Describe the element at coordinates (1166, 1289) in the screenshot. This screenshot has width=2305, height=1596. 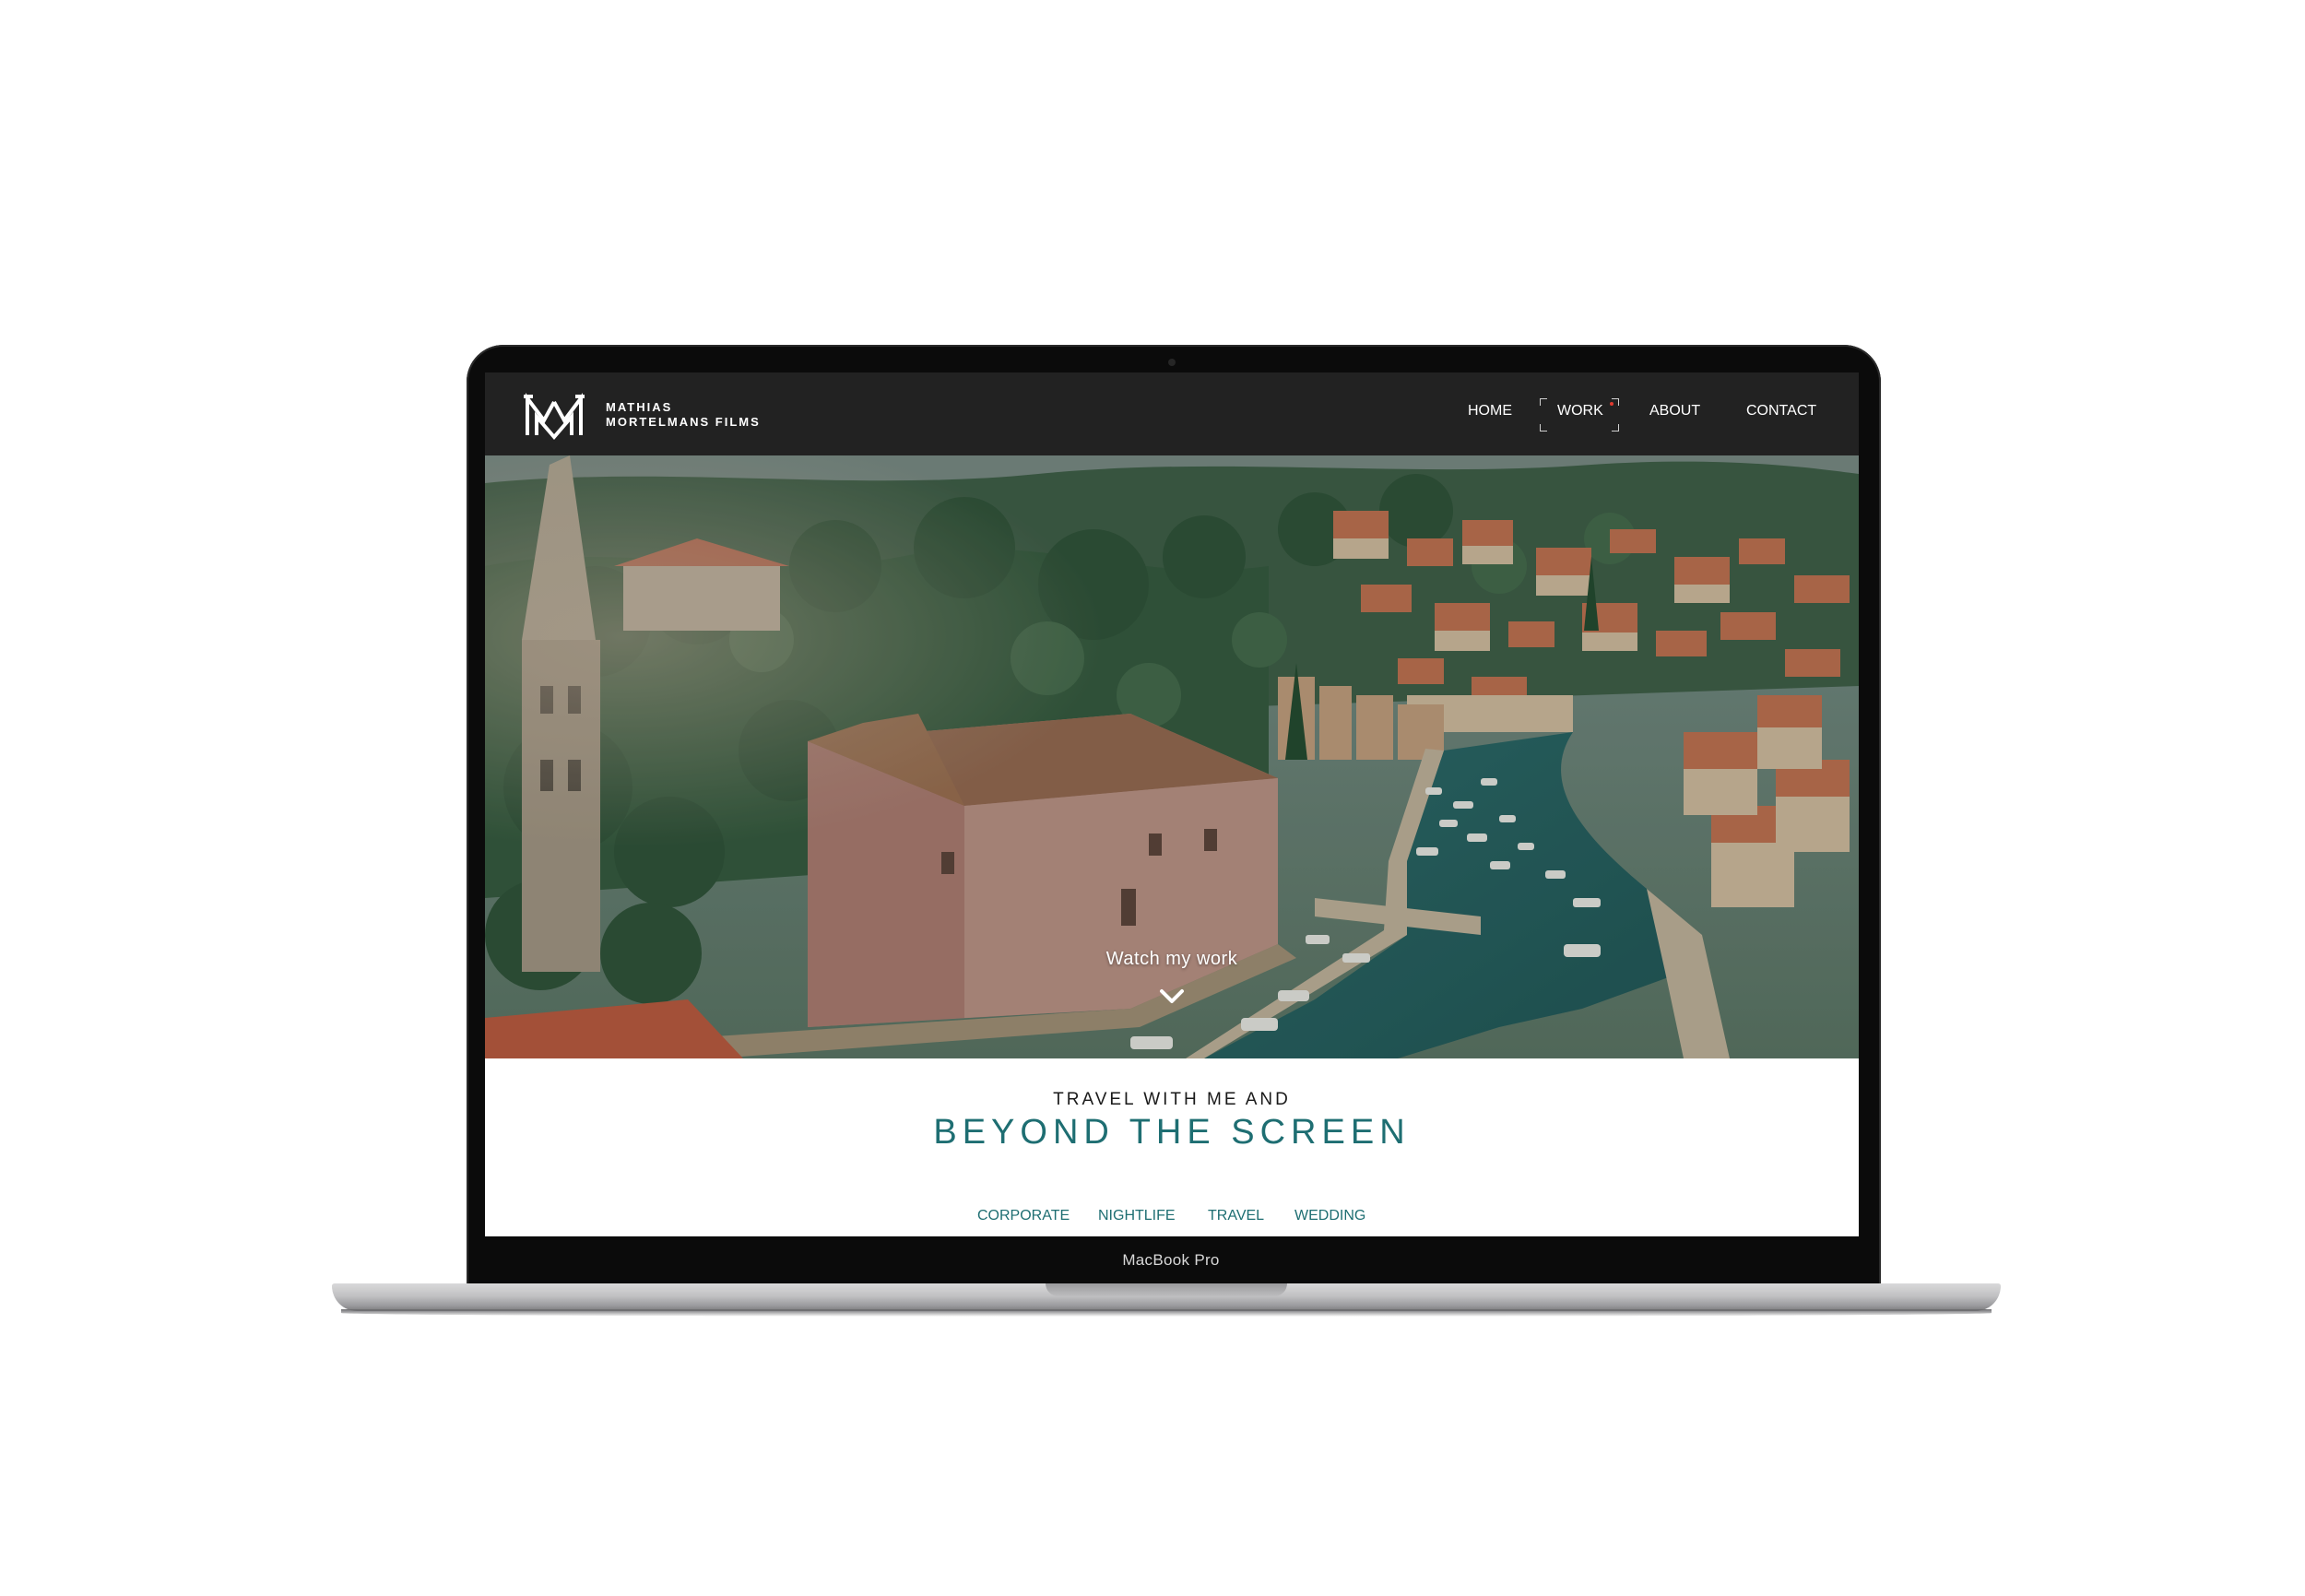
I see `laptop-opening-notch` at that location.